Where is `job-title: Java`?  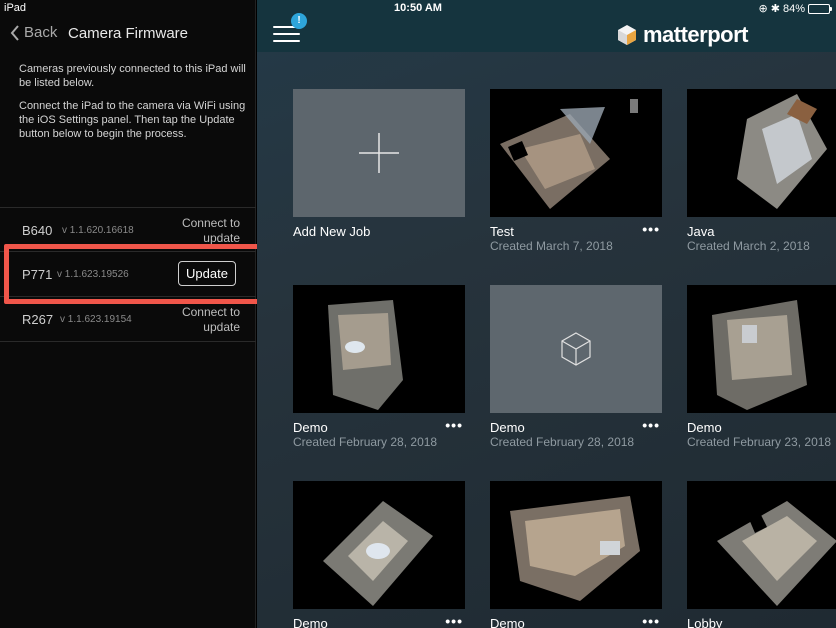 job-title: Java is located at coordinates (701, 231).